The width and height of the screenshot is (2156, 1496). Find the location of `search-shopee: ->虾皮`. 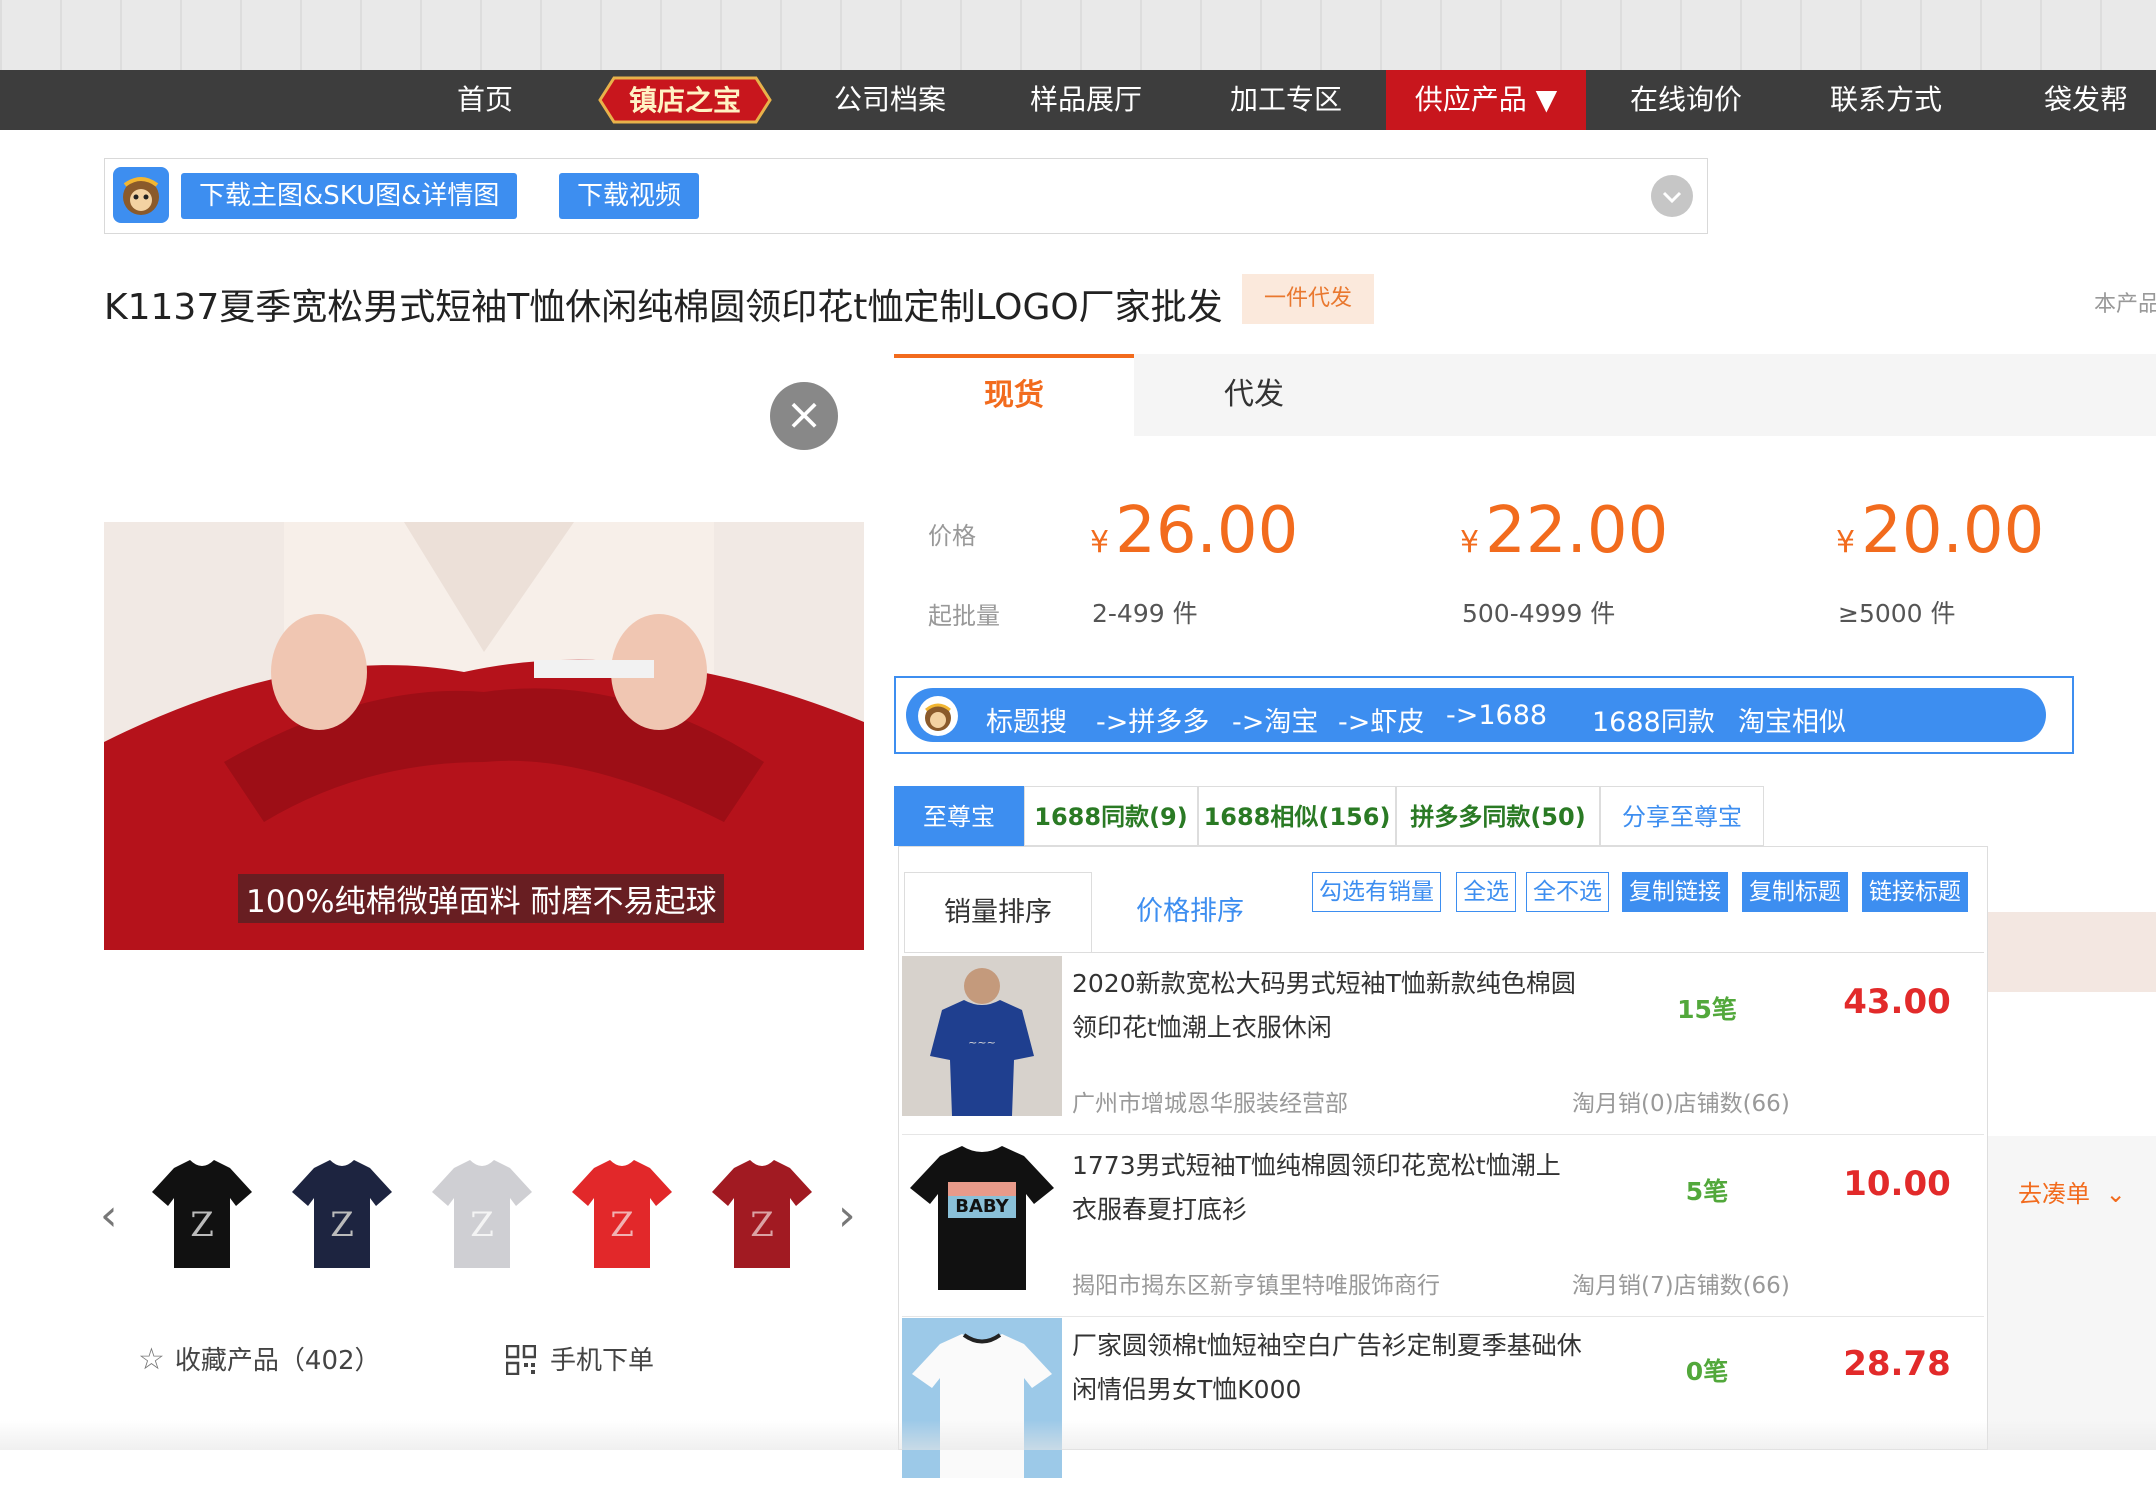

search-shopee: ->虾皮 is located at coordinates (1381, 719).